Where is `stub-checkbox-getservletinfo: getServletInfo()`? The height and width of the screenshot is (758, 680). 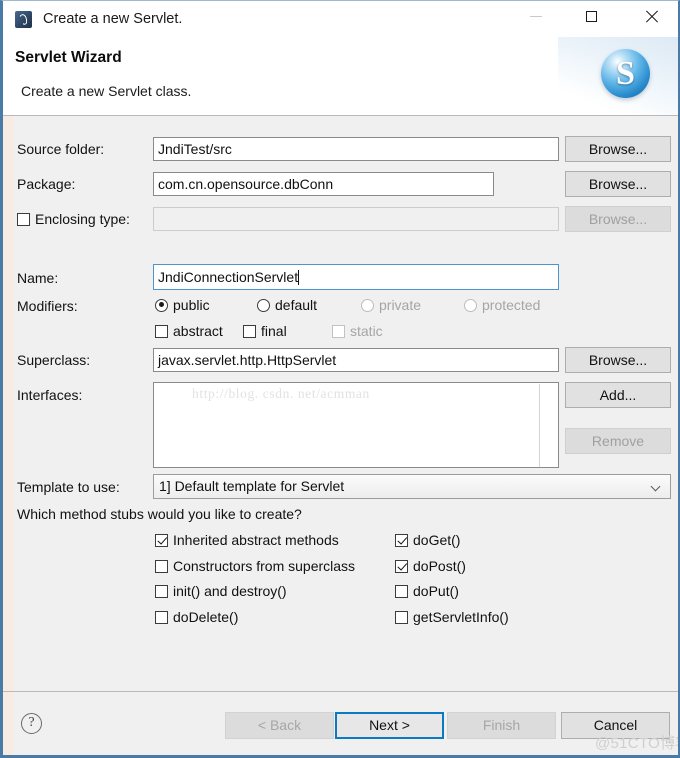 stub-checkbox-getservletinfo: getServletInfo() is located at coordinates (452, 617).